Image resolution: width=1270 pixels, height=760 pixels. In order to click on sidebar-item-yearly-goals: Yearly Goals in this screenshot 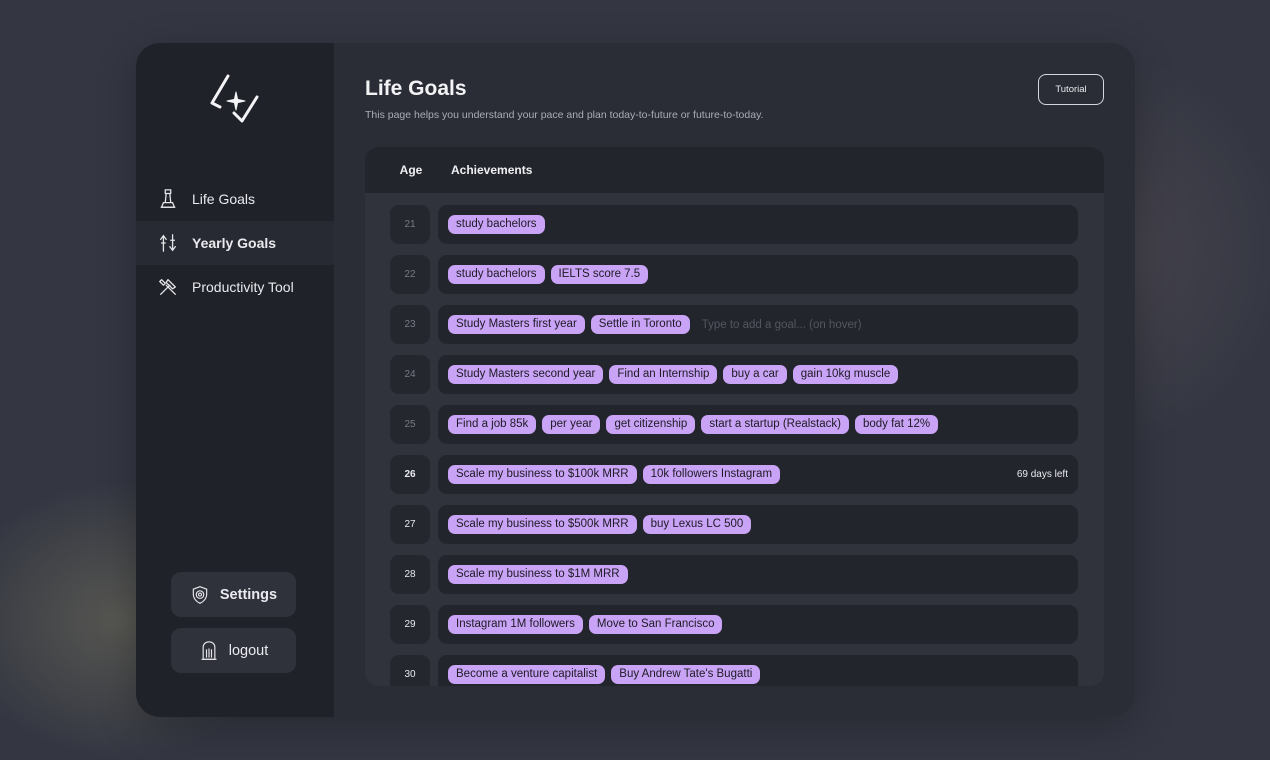, I will do `click(235, 243)`.